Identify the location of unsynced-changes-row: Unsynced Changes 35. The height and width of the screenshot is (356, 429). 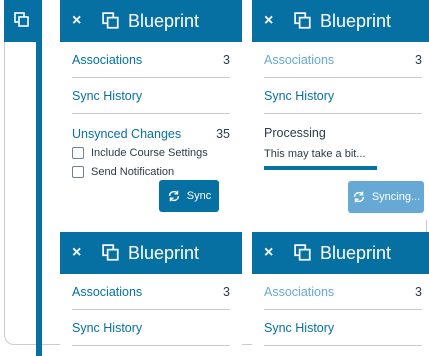
(151, 134).